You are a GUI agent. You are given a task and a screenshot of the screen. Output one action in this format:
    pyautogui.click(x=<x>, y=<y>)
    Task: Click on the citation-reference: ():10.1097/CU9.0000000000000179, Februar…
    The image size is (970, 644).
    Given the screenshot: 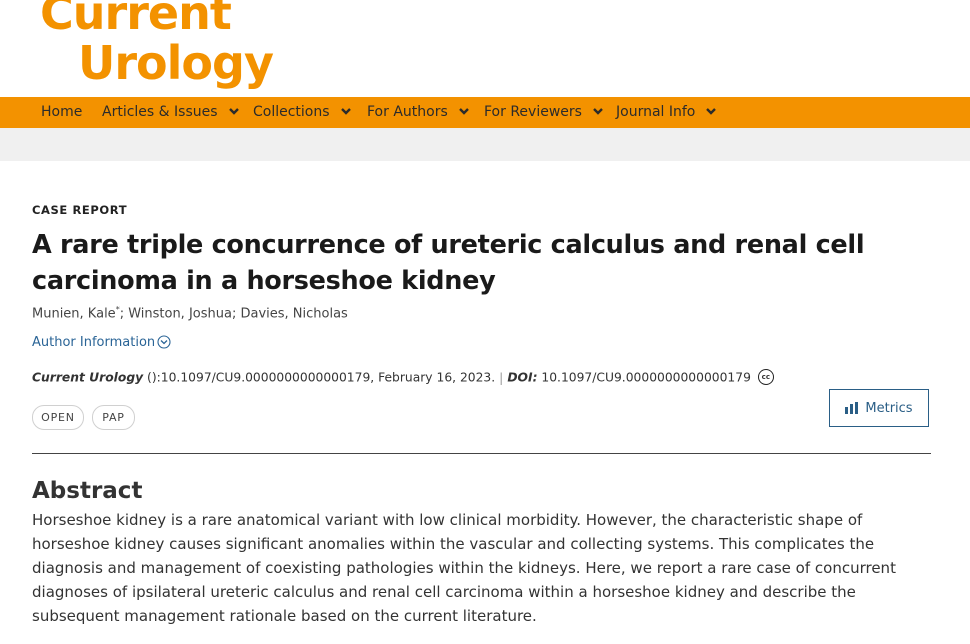 What is the action you would take?
    pyautogui.click(x=319, y=377)
    